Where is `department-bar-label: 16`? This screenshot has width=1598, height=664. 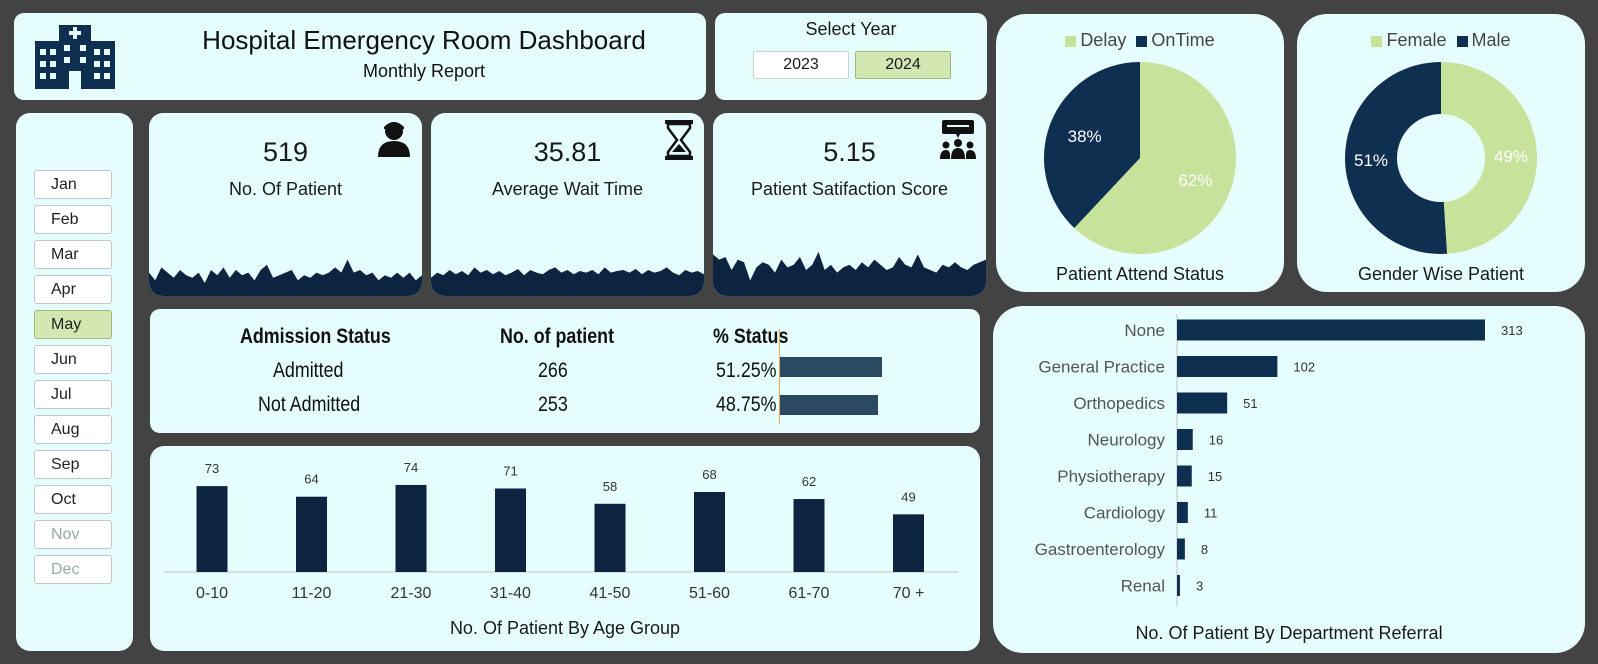 department-bar-label: 16 is located at coordinates (1216, 440).